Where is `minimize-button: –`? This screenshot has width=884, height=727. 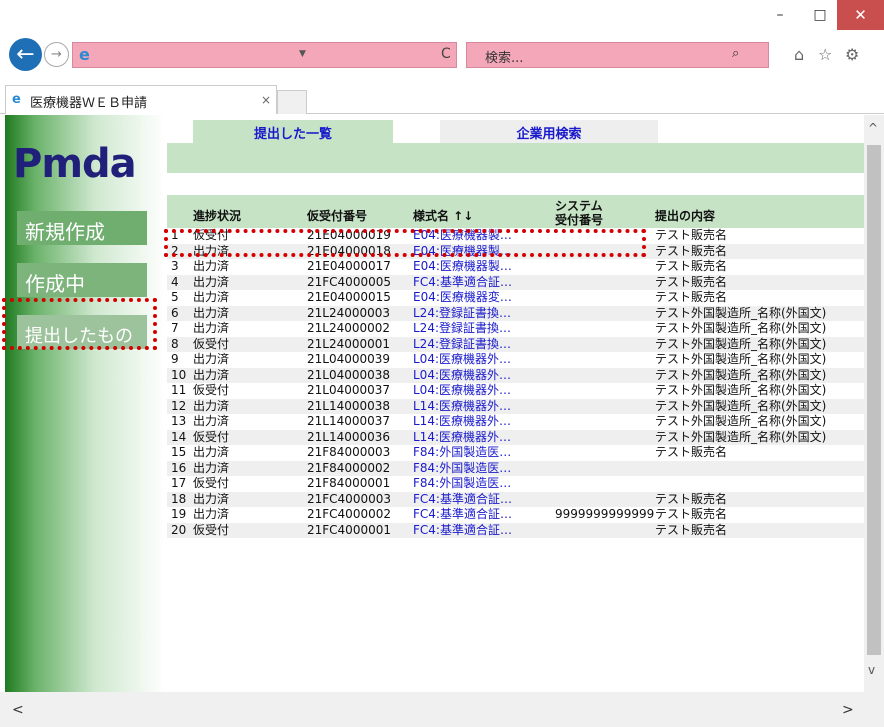 minimize-button: – is located at coordinates (780, 15).